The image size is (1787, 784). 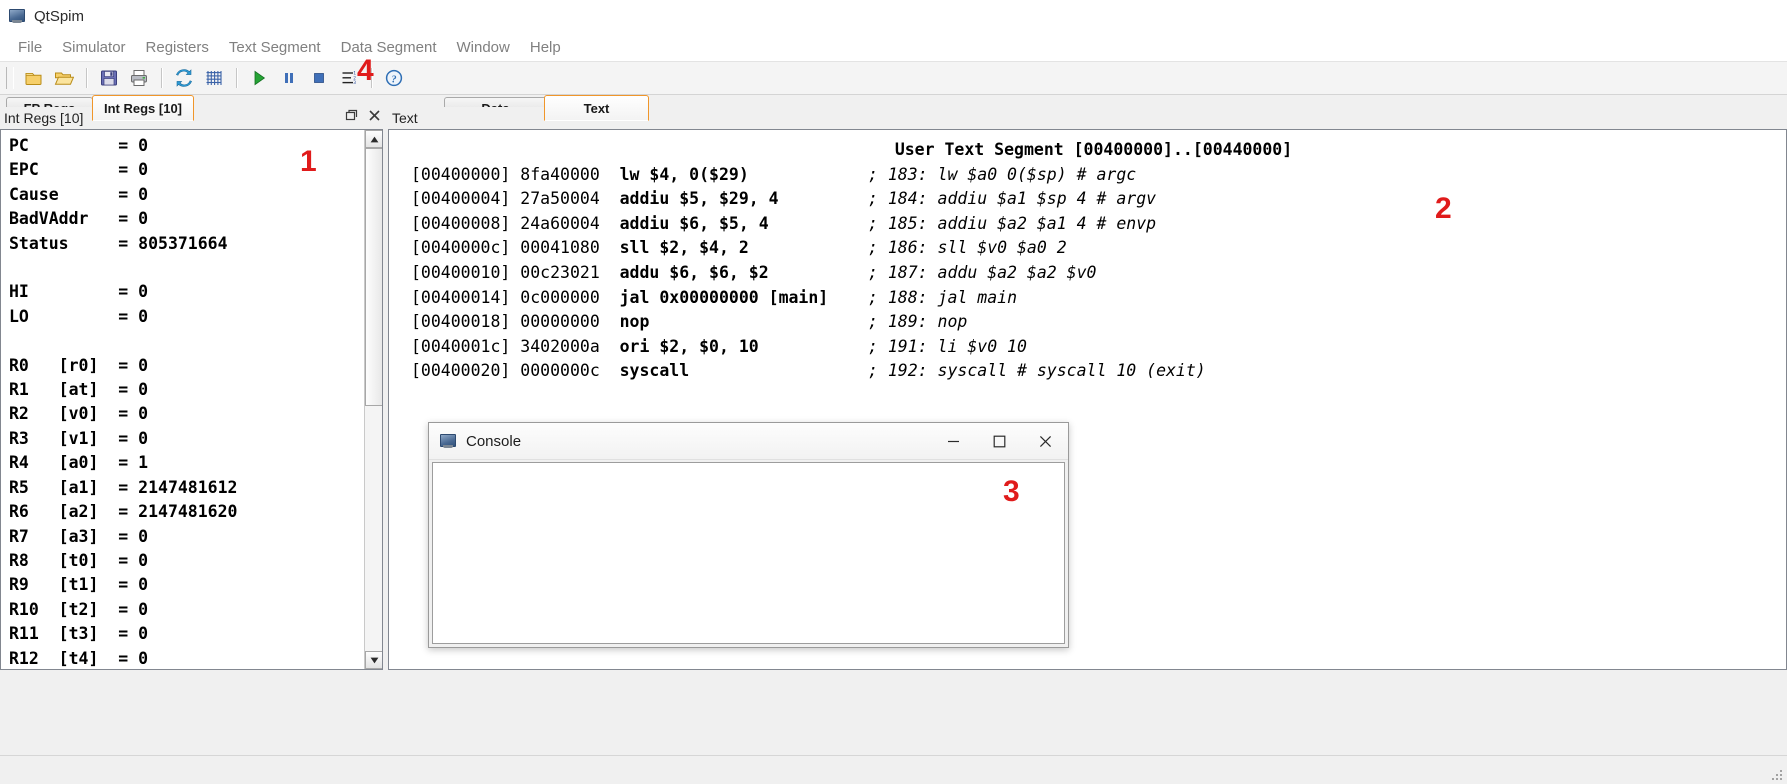 What do you see at coordinates (184, 78) in the screenshot?
I see `reload-icon` at bounding box center [184, 78].